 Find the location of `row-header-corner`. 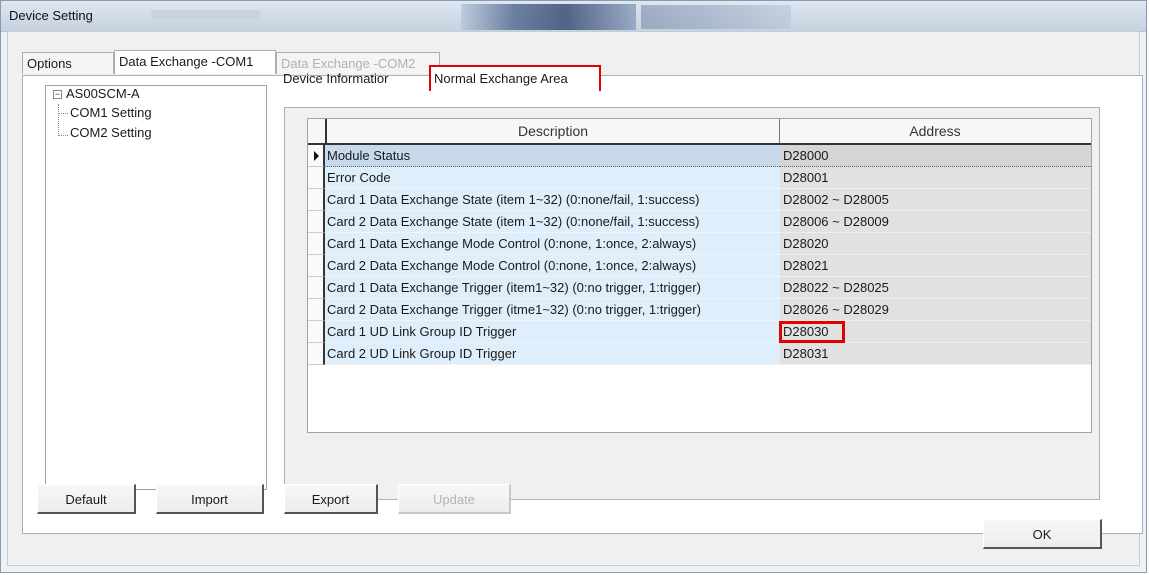

row-header-corner is located at coordinates (317, 131).